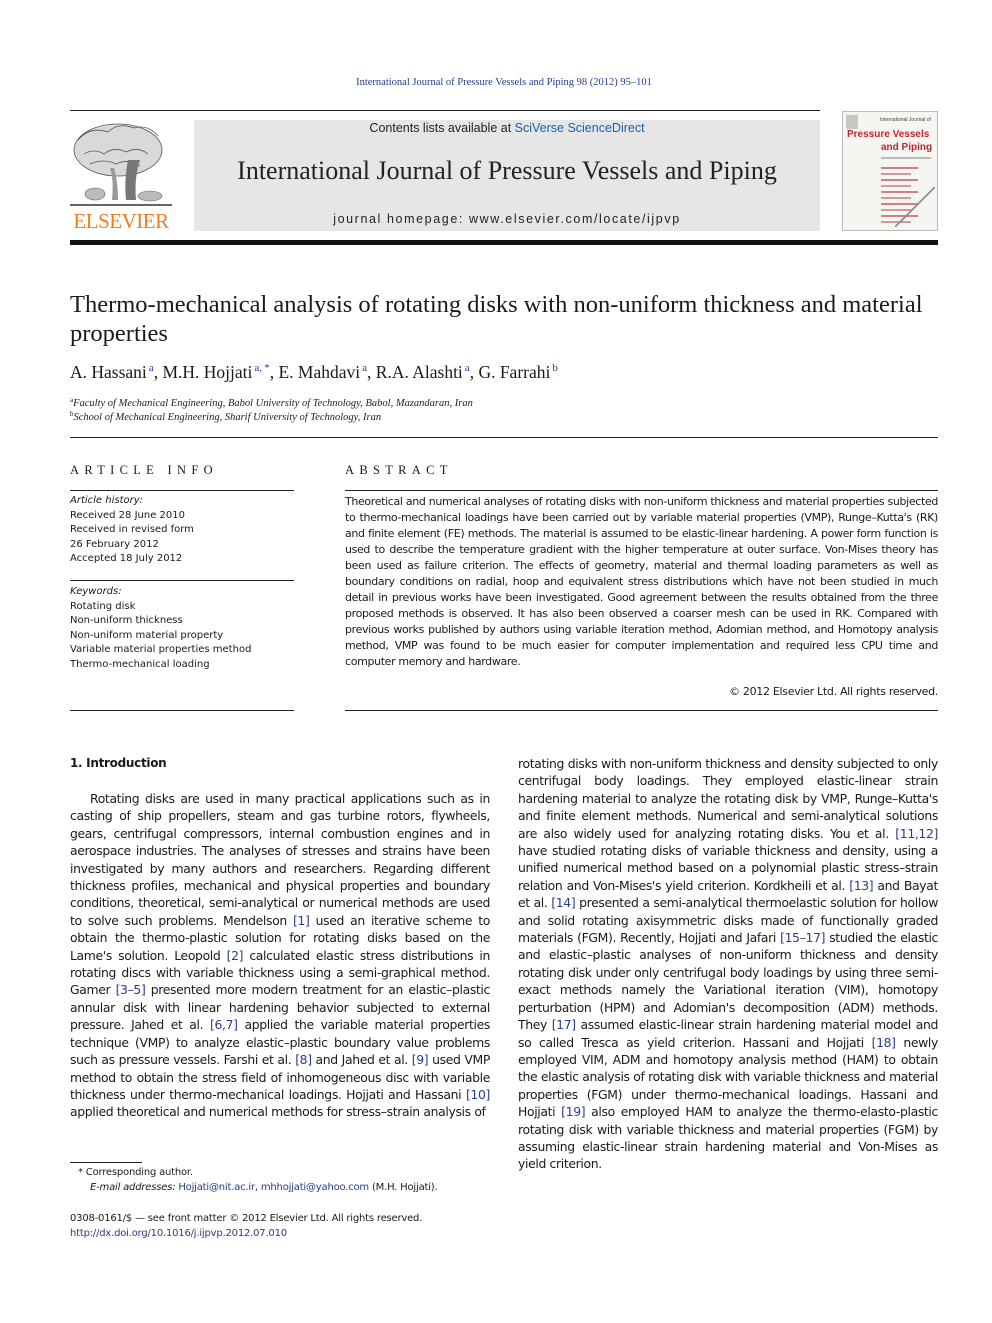 Image resolution: width=992 pixels, height=1323 pixels. I want to click on email-link-2: mhhojjati@yahoo.com, so click(315, 1187).